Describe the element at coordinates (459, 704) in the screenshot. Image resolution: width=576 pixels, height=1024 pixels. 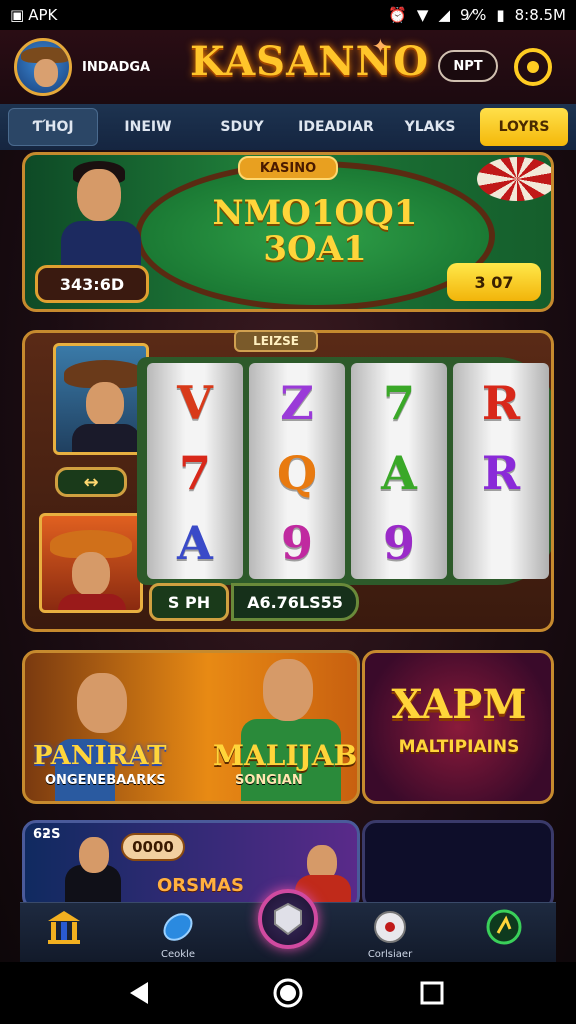
I see `promo-right-title: XAPM` at that location.